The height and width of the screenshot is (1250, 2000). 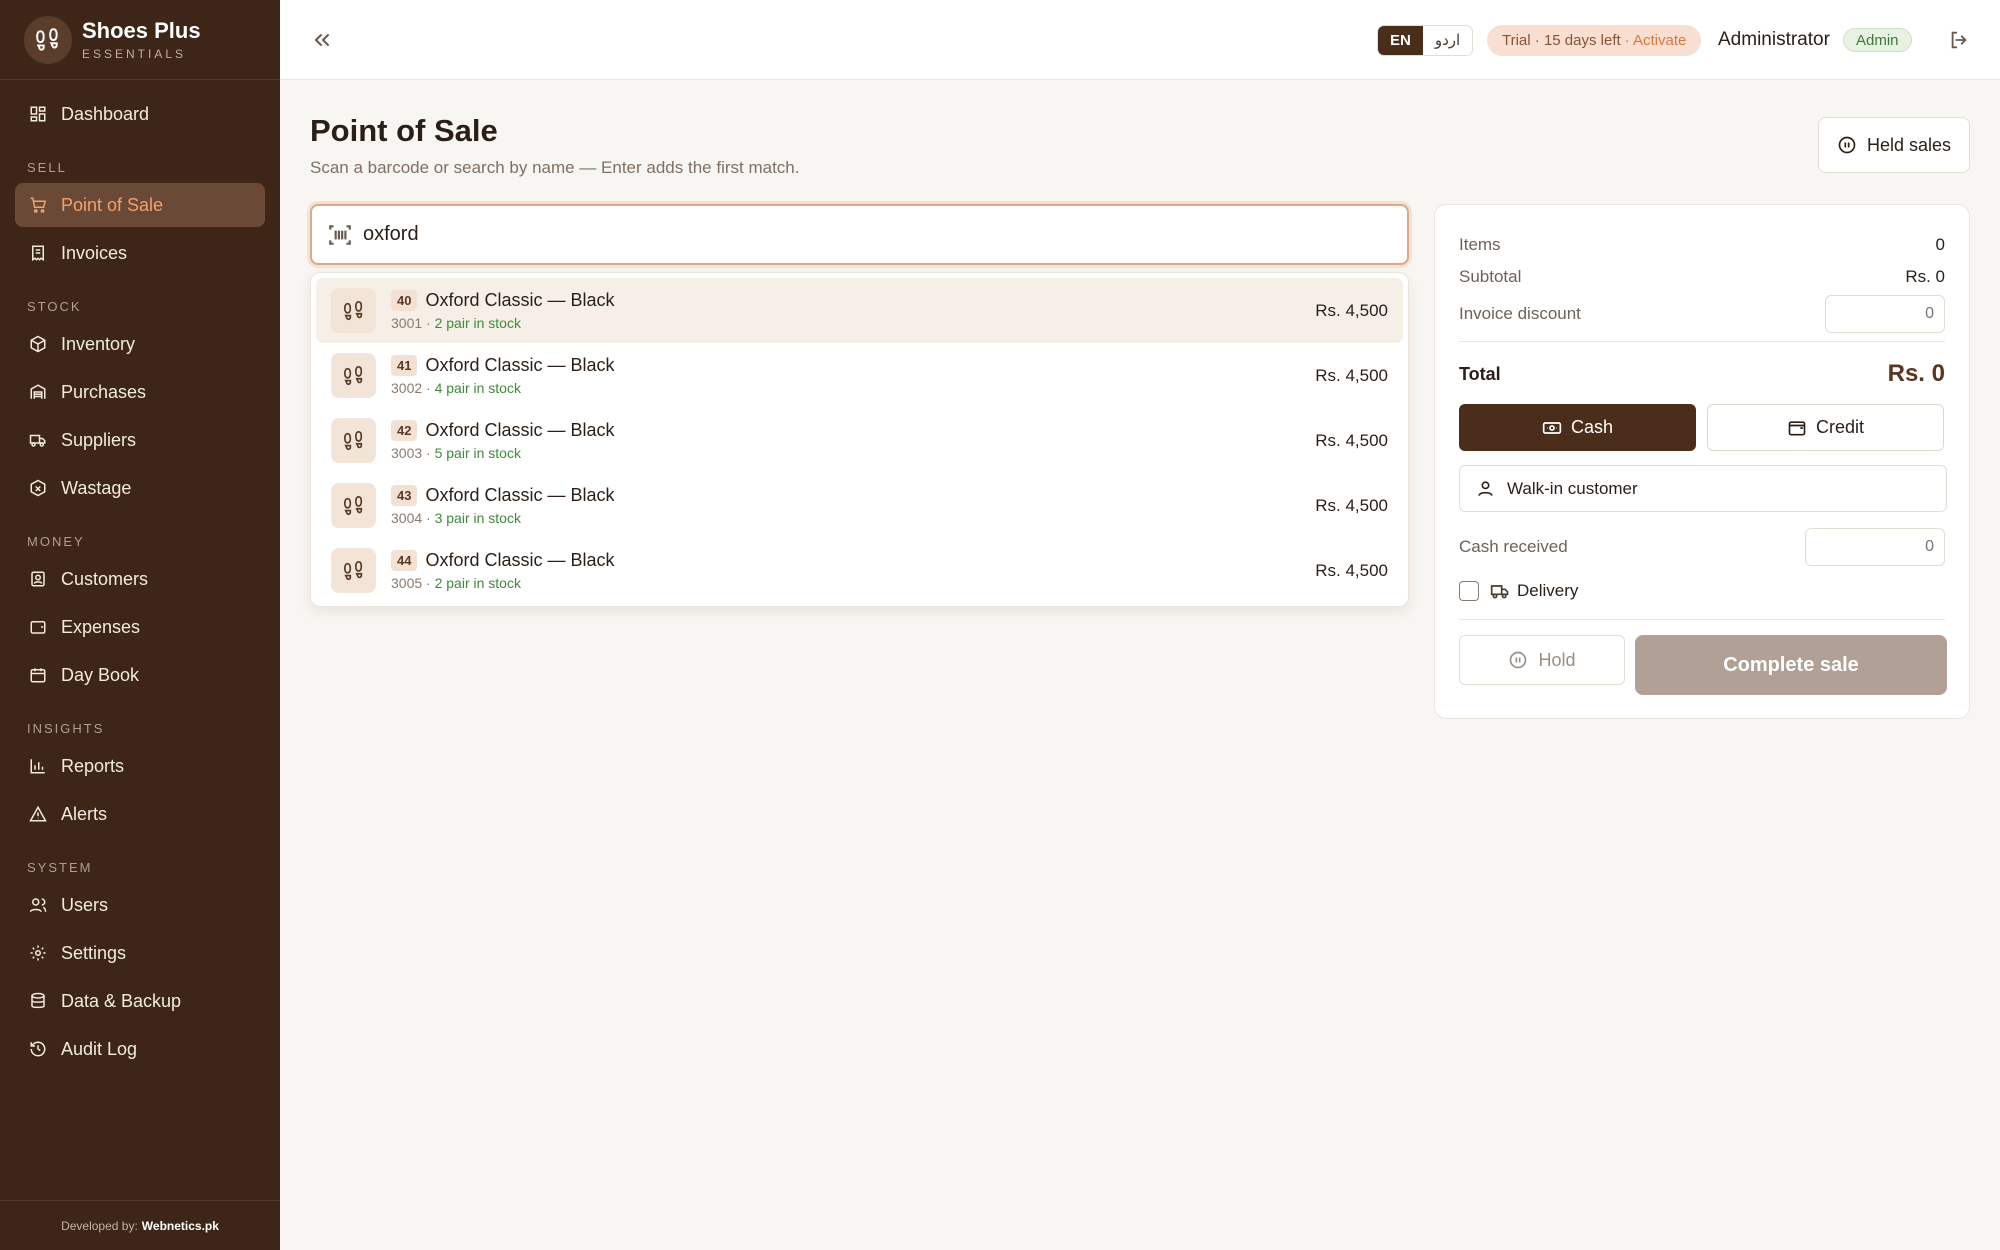 What do you see at coordinates (1469, 591) in the screenshot?
I see `delivery-checkbox` at bounding box center [1469, 591].